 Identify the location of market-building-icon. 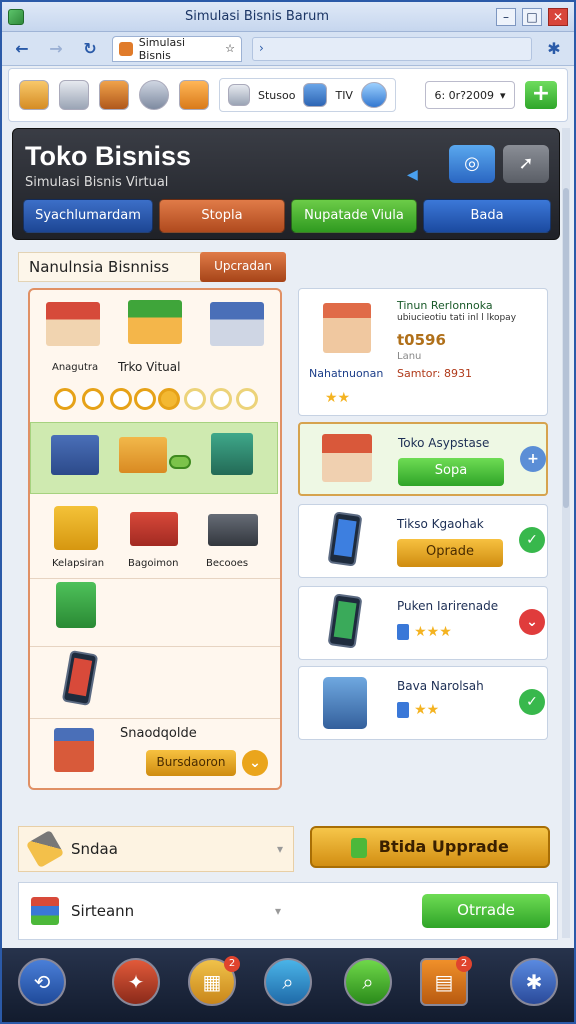
(155, 322).